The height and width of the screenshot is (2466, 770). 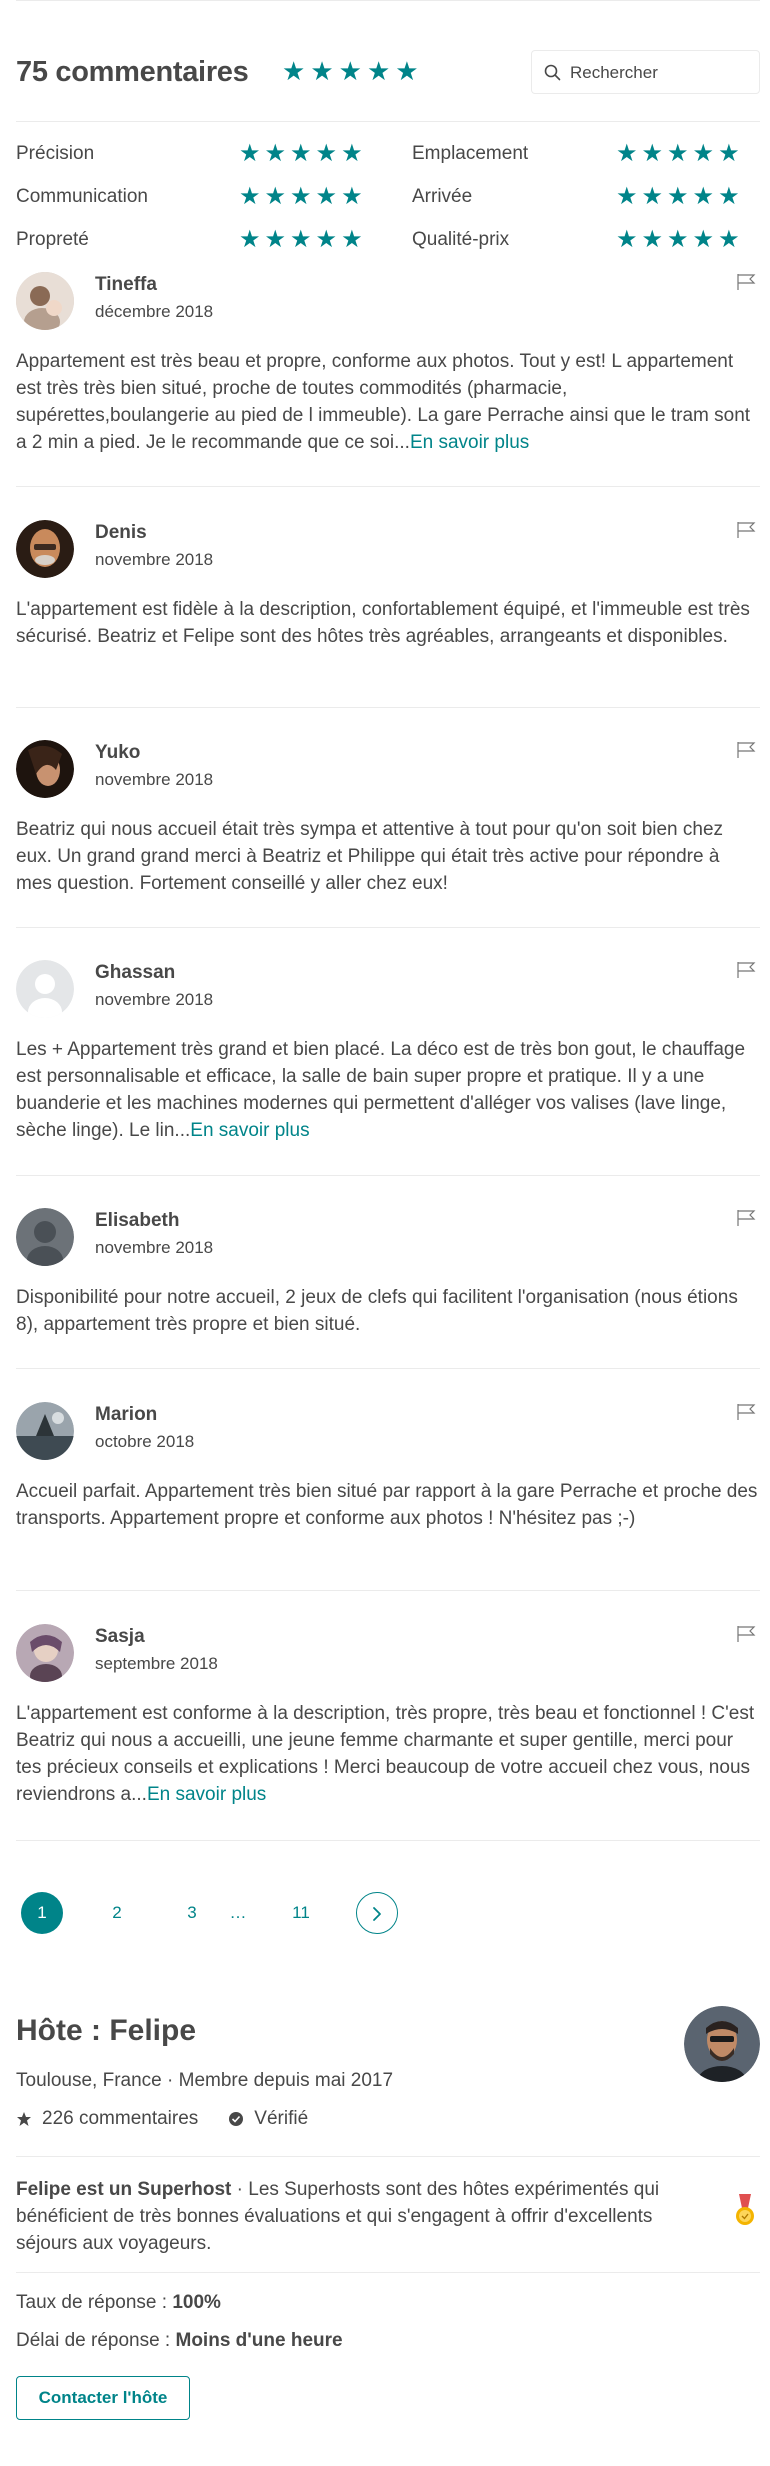 What do you see at coordinates (461, 239) in the screenshot?
I see `category-label: Qualité-prix` at bounding box center [461, 239].